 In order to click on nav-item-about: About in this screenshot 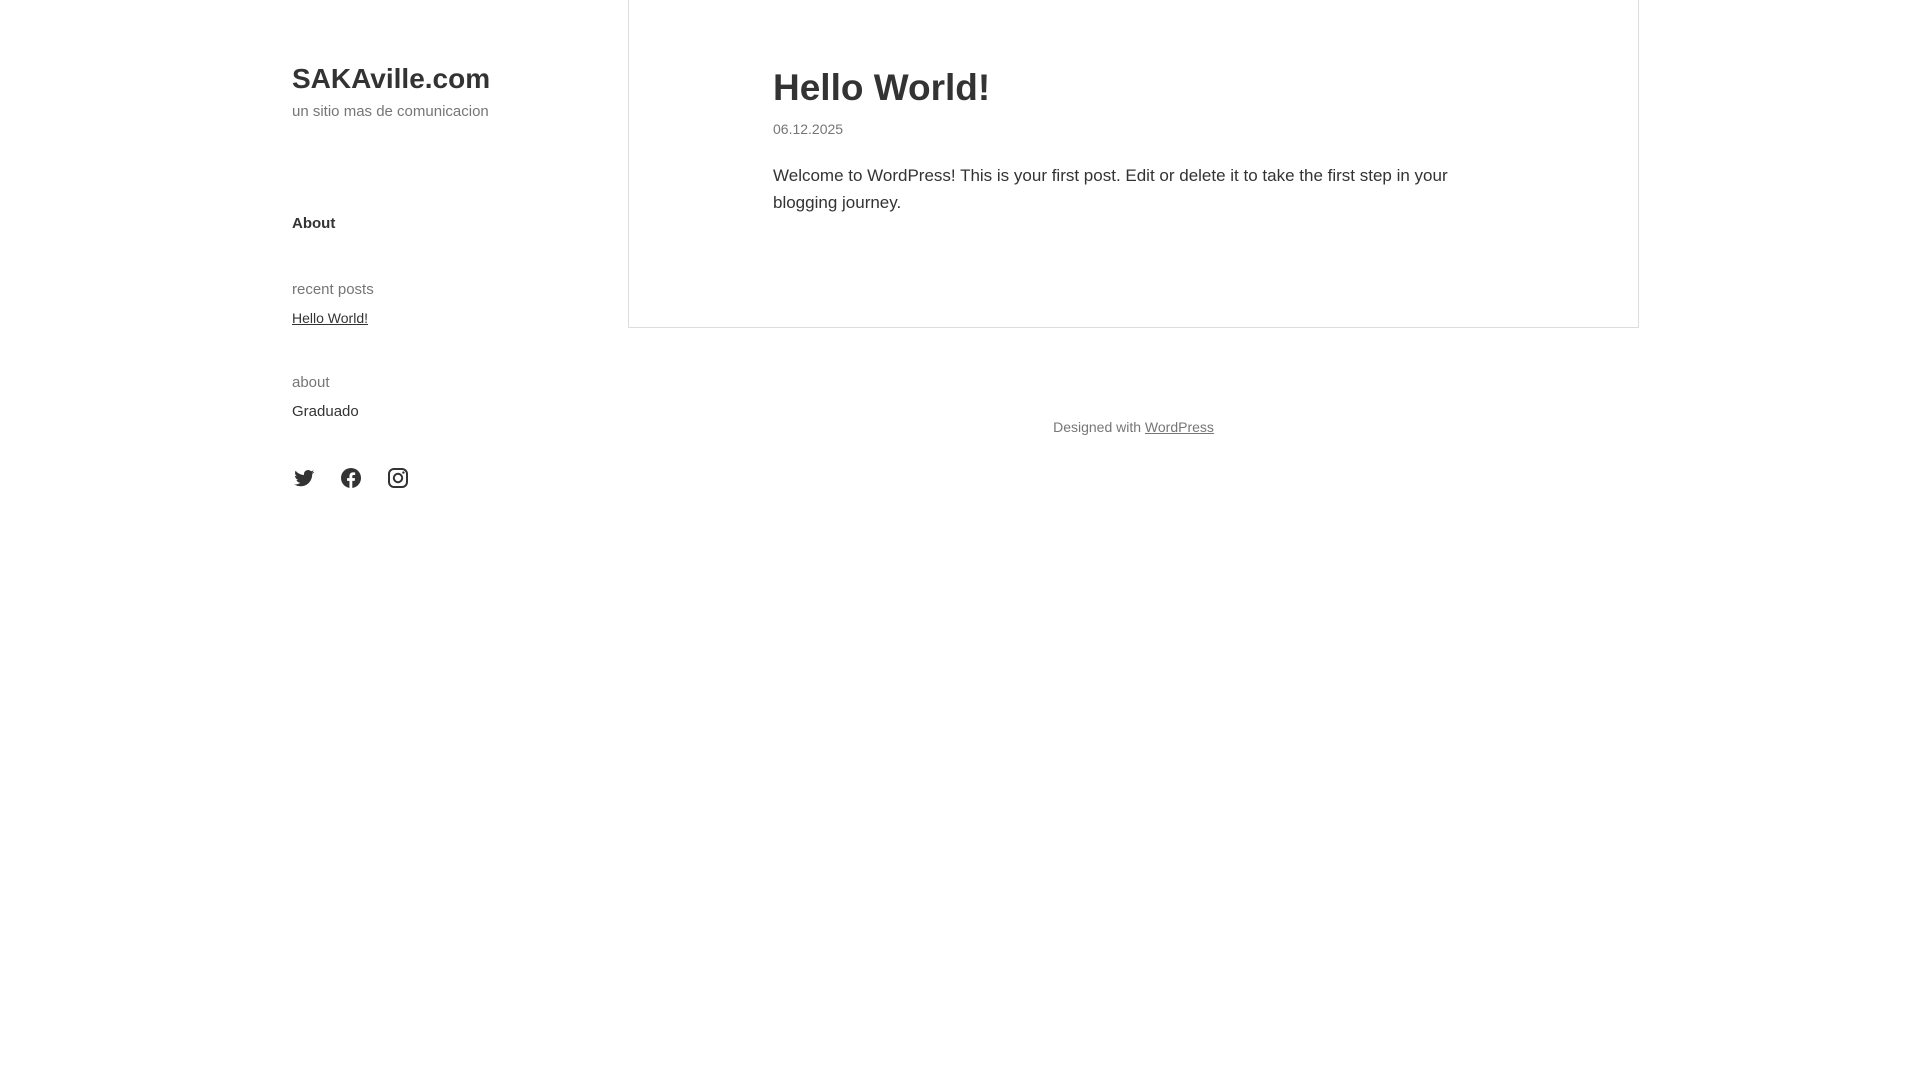, I will do `click(313, 223)`.